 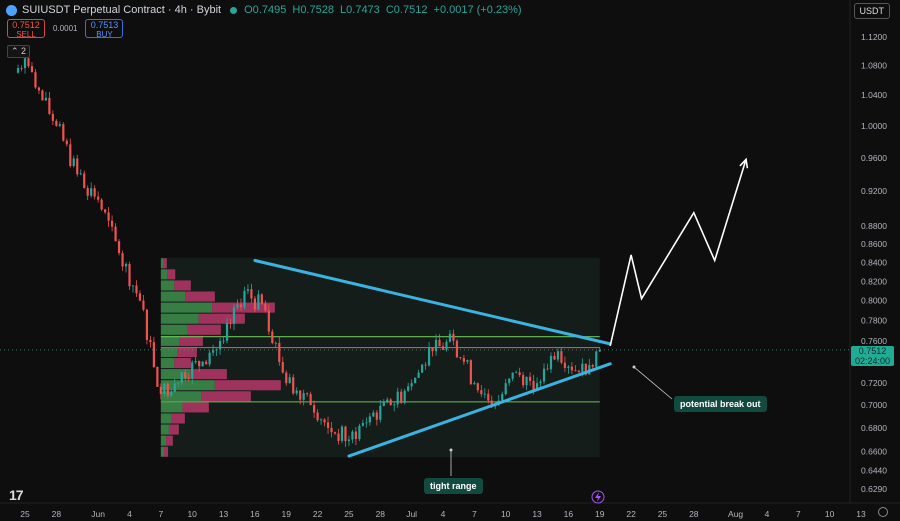 What do you see at coordinates (883, 512) in the screenshot?
I see `settings-icon` at bounding box center [883, 512].